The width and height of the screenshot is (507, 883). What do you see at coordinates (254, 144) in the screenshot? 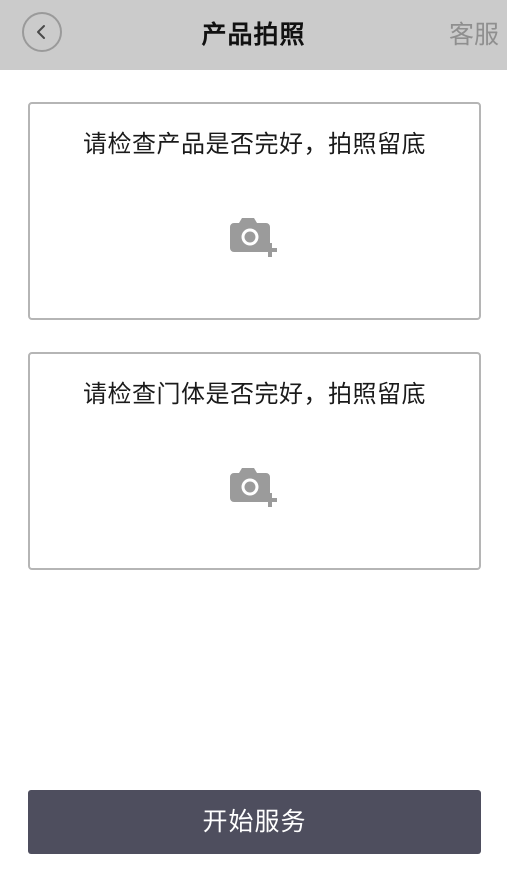
I see `product-photo-label: 请检查产品是否完好，拍照留底` at bounding box center [254, 144].